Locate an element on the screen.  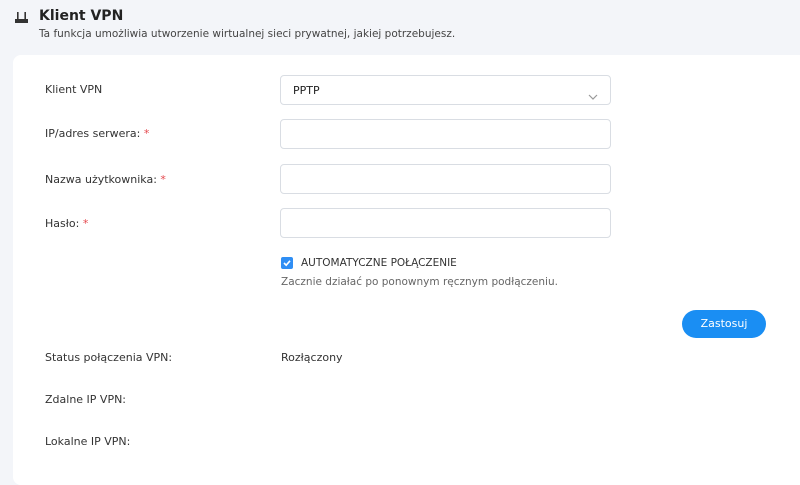
chevron-down-icon is located at coordinates (593, 93).